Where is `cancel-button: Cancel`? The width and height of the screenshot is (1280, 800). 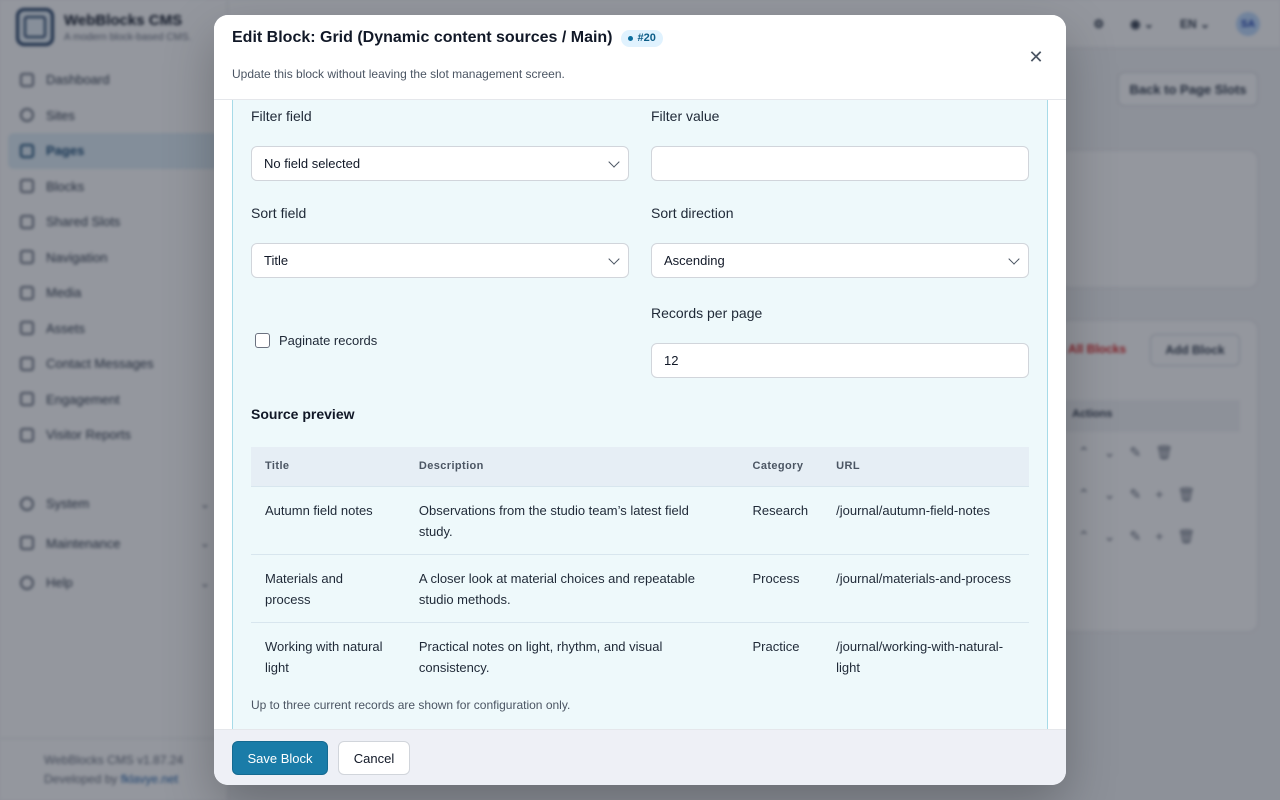 cancel-button: Cancel is located at coordinates (374, 758).